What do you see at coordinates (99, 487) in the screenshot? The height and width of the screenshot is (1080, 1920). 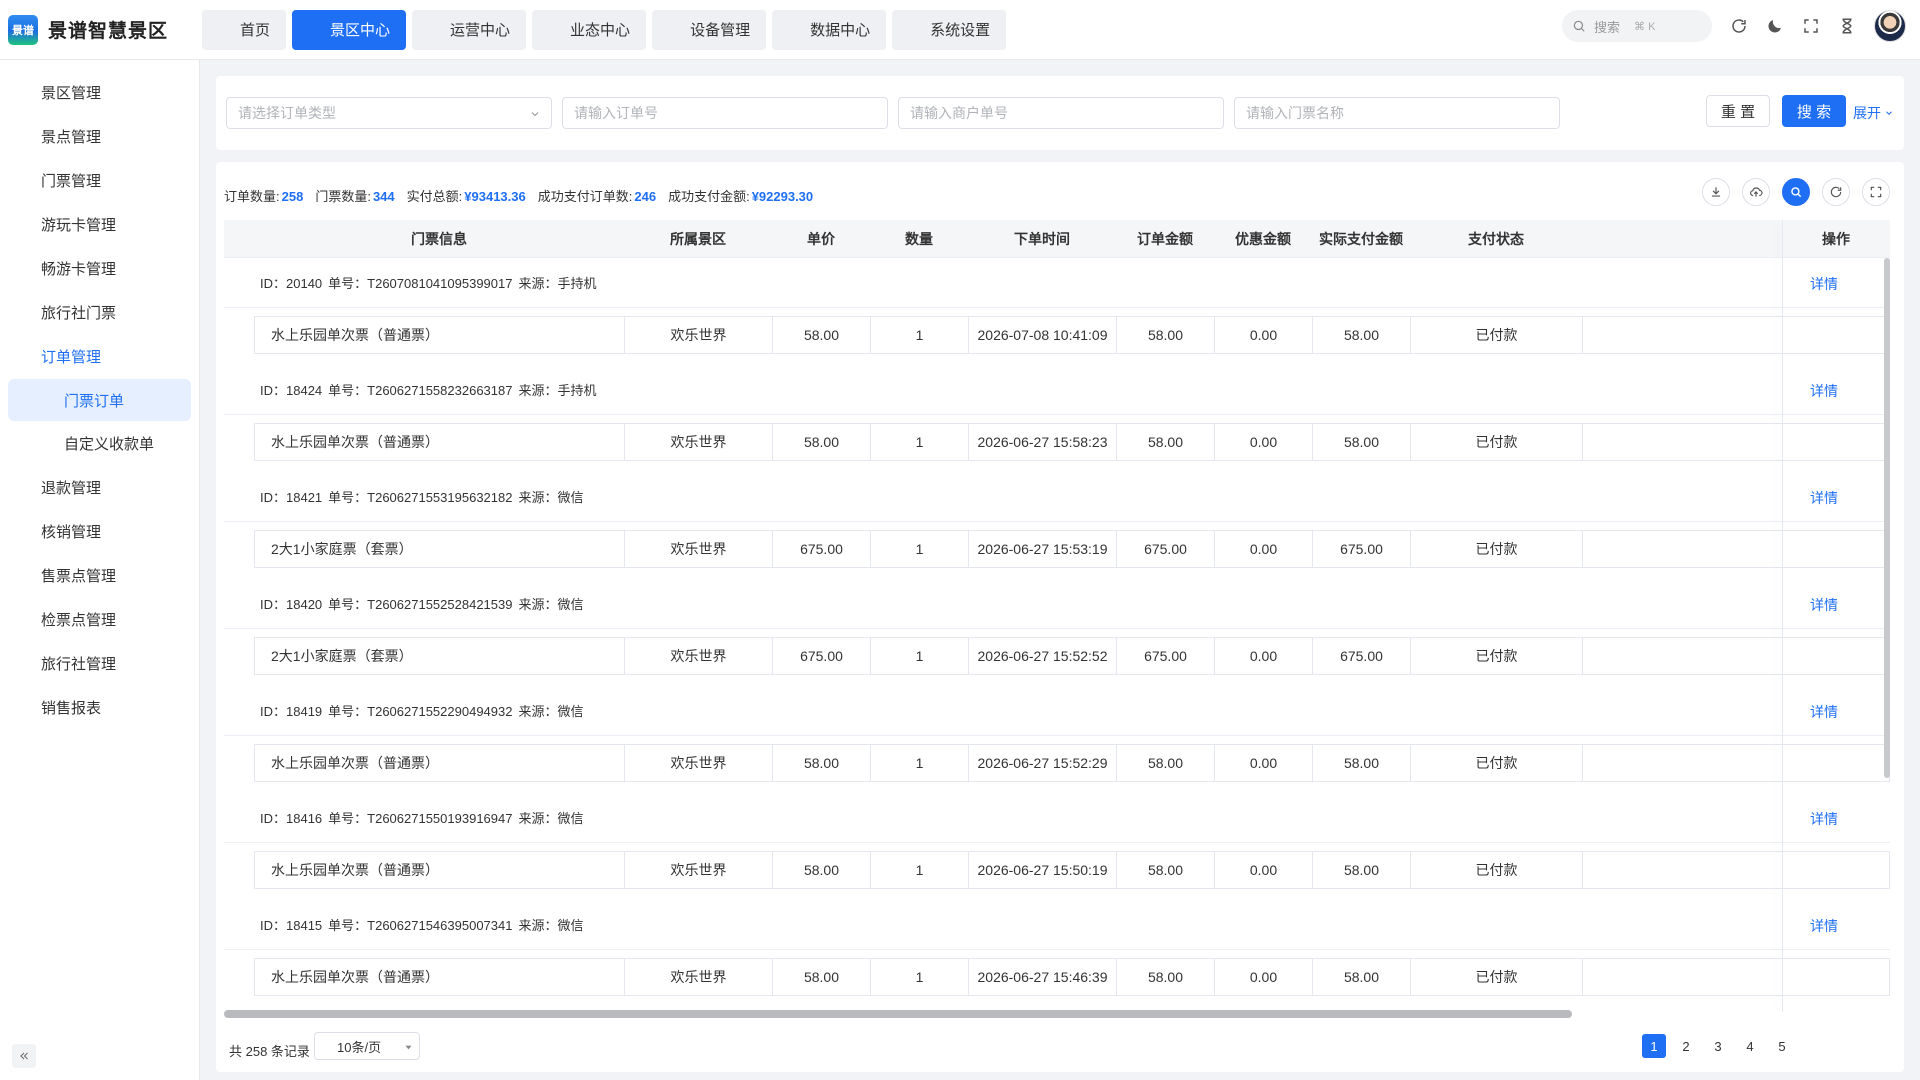 I see `sidebar-item-7: 退款管理` at bounding box center [99, 487].